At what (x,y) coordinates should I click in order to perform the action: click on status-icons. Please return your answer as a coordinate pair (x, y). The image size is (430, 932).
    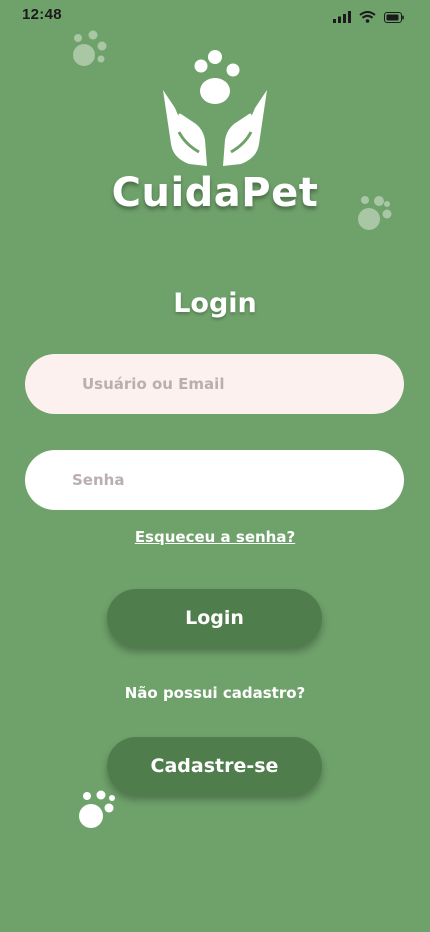
    Looking at the image, I should click on (368, 17).